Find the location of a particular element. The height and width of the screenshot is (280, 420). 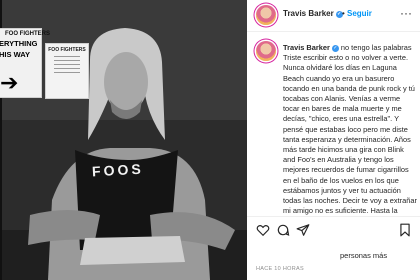

sign-title: FOO FIGHTERS is located at coordinates (27, 34).